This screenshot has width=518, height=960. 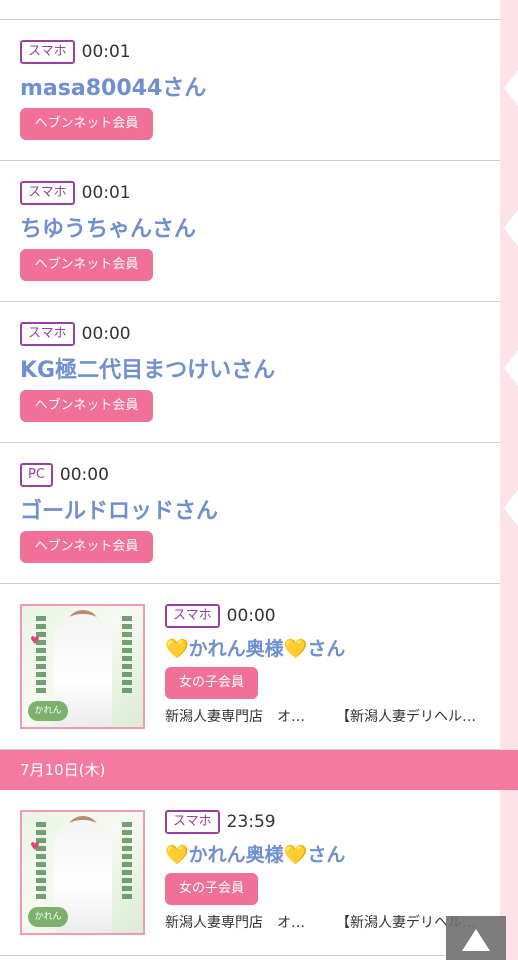 What do you see at coordinates (259, 770) in the screenshot?
I see `date-separator: 7月10日(木)` at bounding box center [259, 770].